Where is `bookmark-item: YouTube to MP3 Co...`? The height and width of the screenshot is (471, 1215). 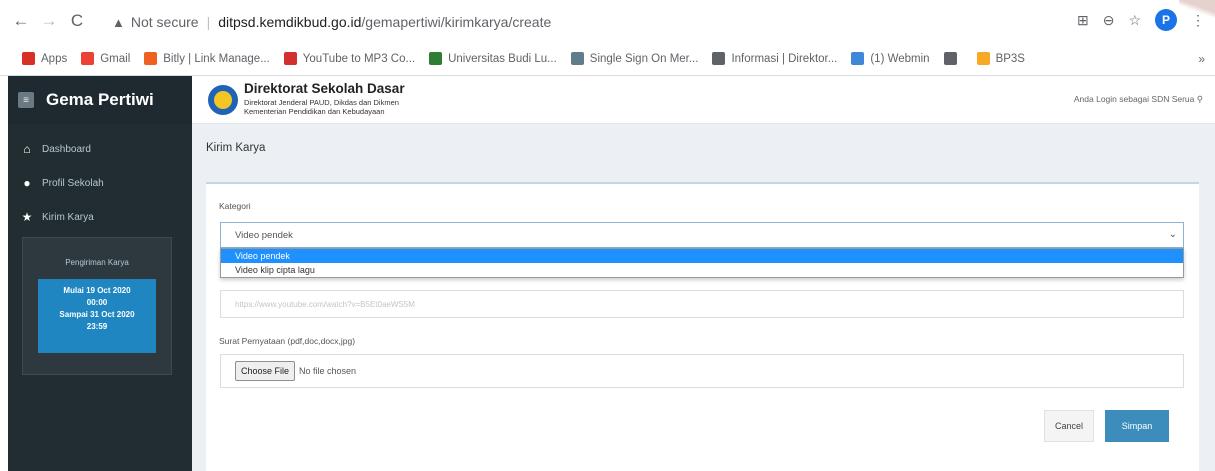
bookmark-item: YouTube to MP3 Co... is located at coordinates (349, 58).